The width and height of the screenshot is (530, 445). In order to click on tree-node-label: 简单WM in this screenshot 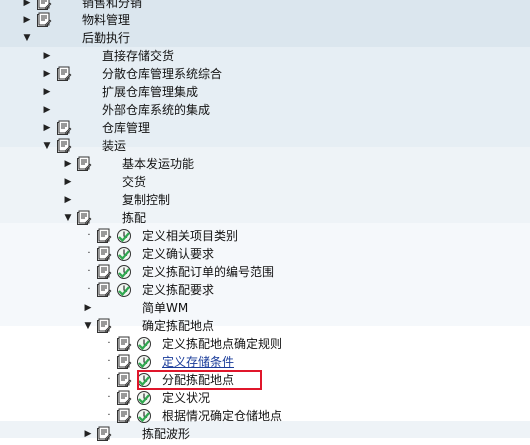, I will do `click(165, 308)`.